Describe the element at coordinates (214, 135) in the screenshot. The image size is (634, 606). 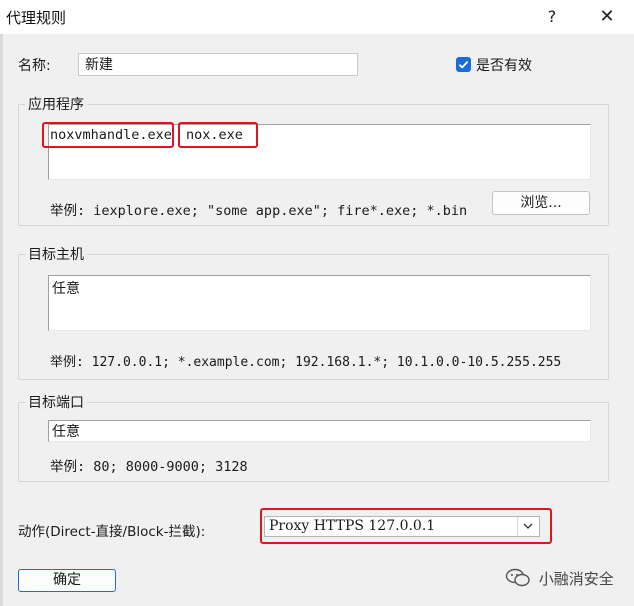
I see `application-entry-nox: nox.exe` at that location.